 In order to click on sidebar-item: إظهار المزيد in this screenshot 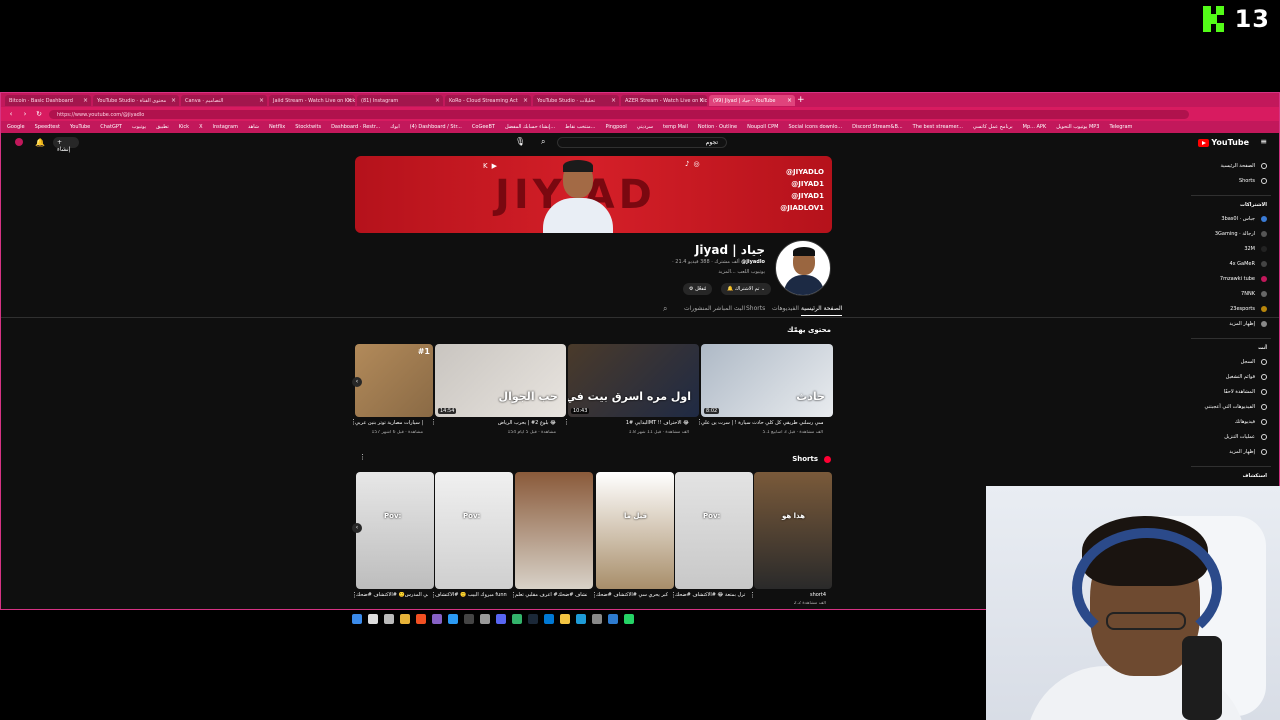, I will do `click(1248, 452)`.